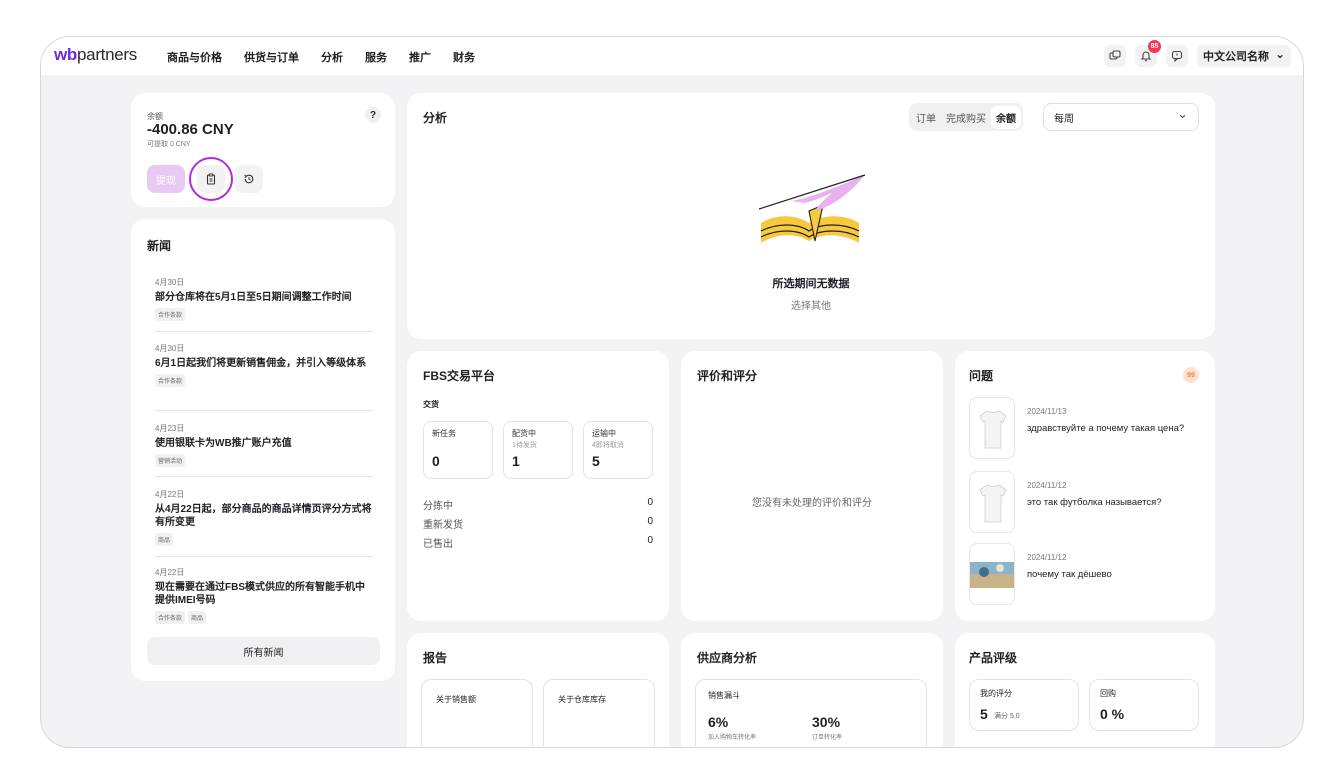  I want to click on news-title: 新闻, so click(159, 246).